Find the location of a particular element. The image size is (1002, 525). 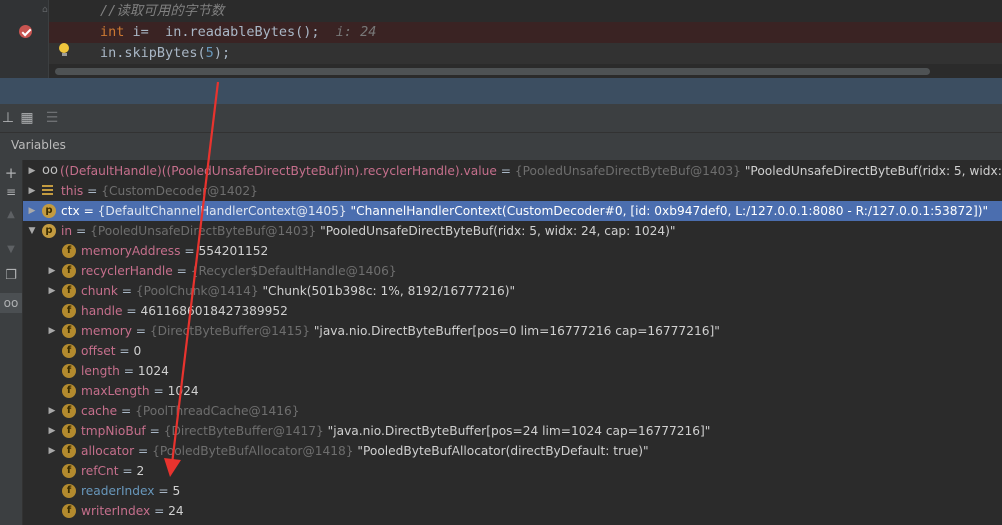

variables-action-column: + ≡ ▲ ▼ ❐ oo is located at coordinates (11, 342).